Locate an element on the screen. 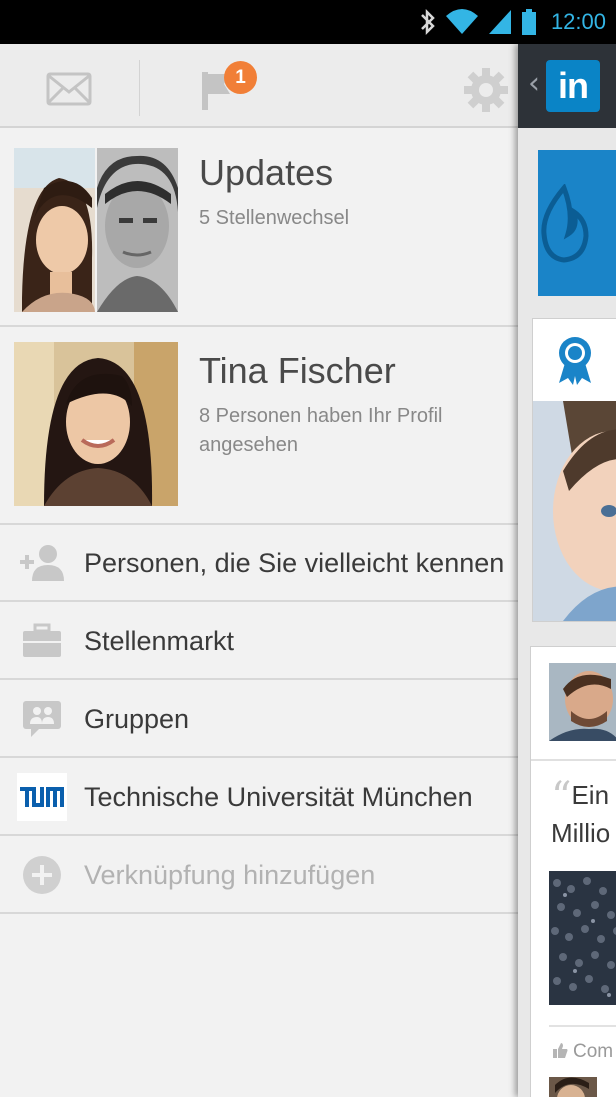 This screenshot has height=1097, width=616. mail-icon is located at coordinates (69, 91).